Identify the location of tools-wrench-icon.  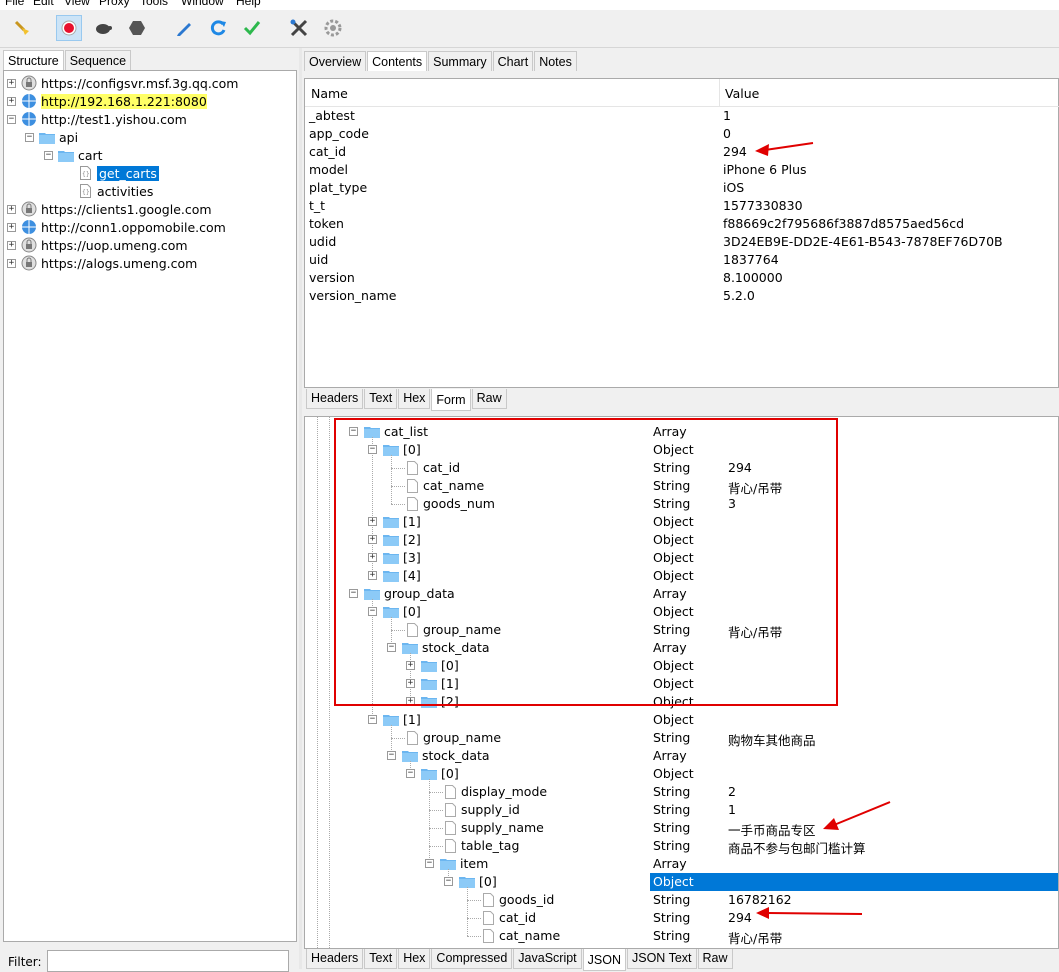
(299, 28).